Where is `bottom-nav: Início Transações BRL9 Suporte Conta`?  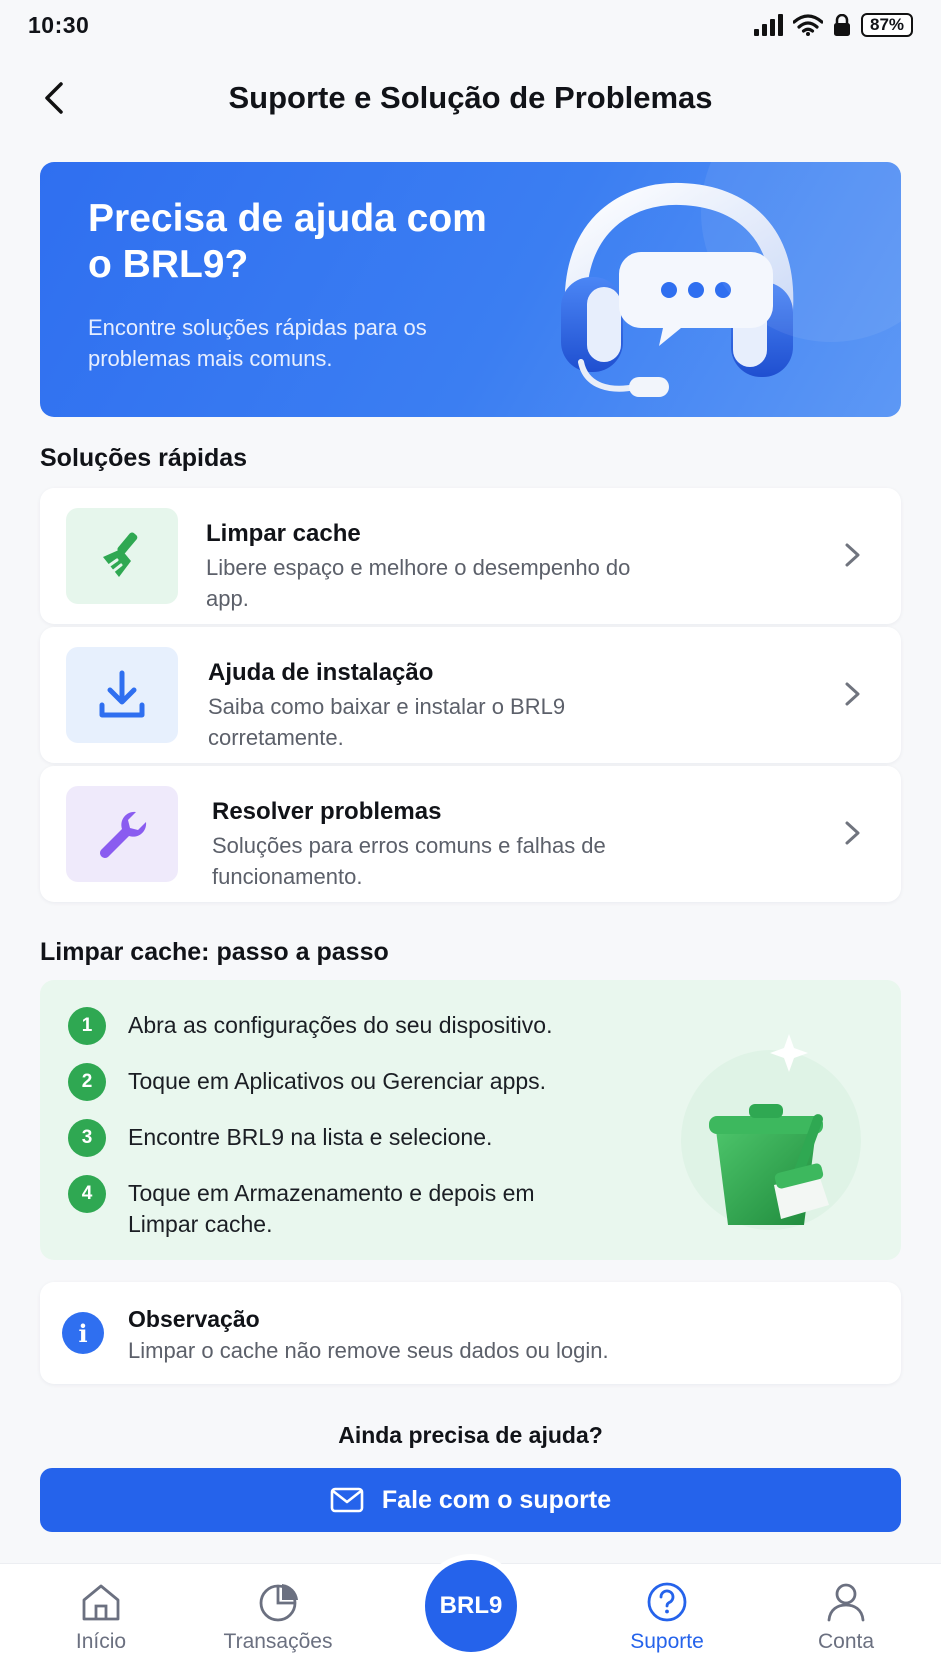 bottom-nav: Início Transações BRL9 Suporte Conta is located at coordinates (470, 1616).